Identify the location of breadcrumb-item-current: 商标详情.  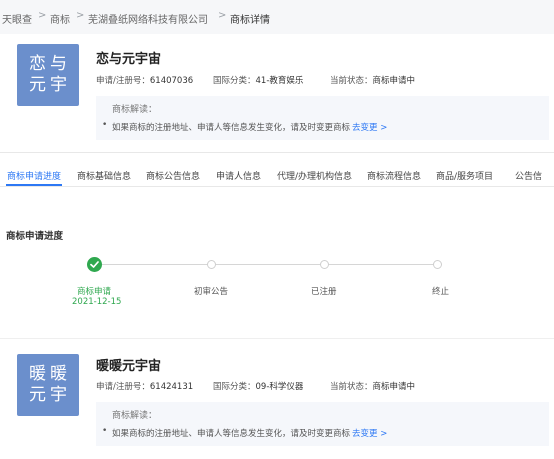
(250, 20).